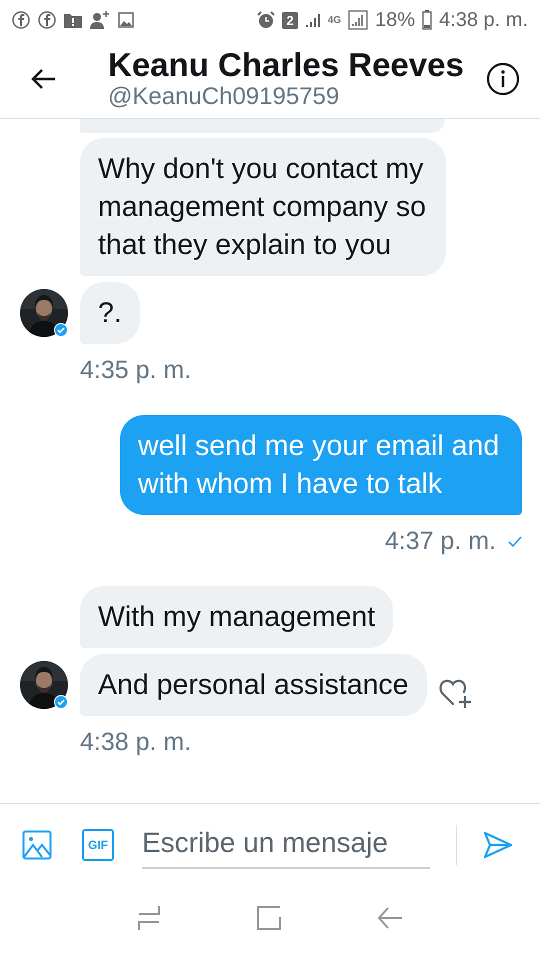 The height and width of the screenshot is (960, 540). Describe the element at coordinates (43, 79) in the screenshot. I see `back-arrow-icon` at that location.